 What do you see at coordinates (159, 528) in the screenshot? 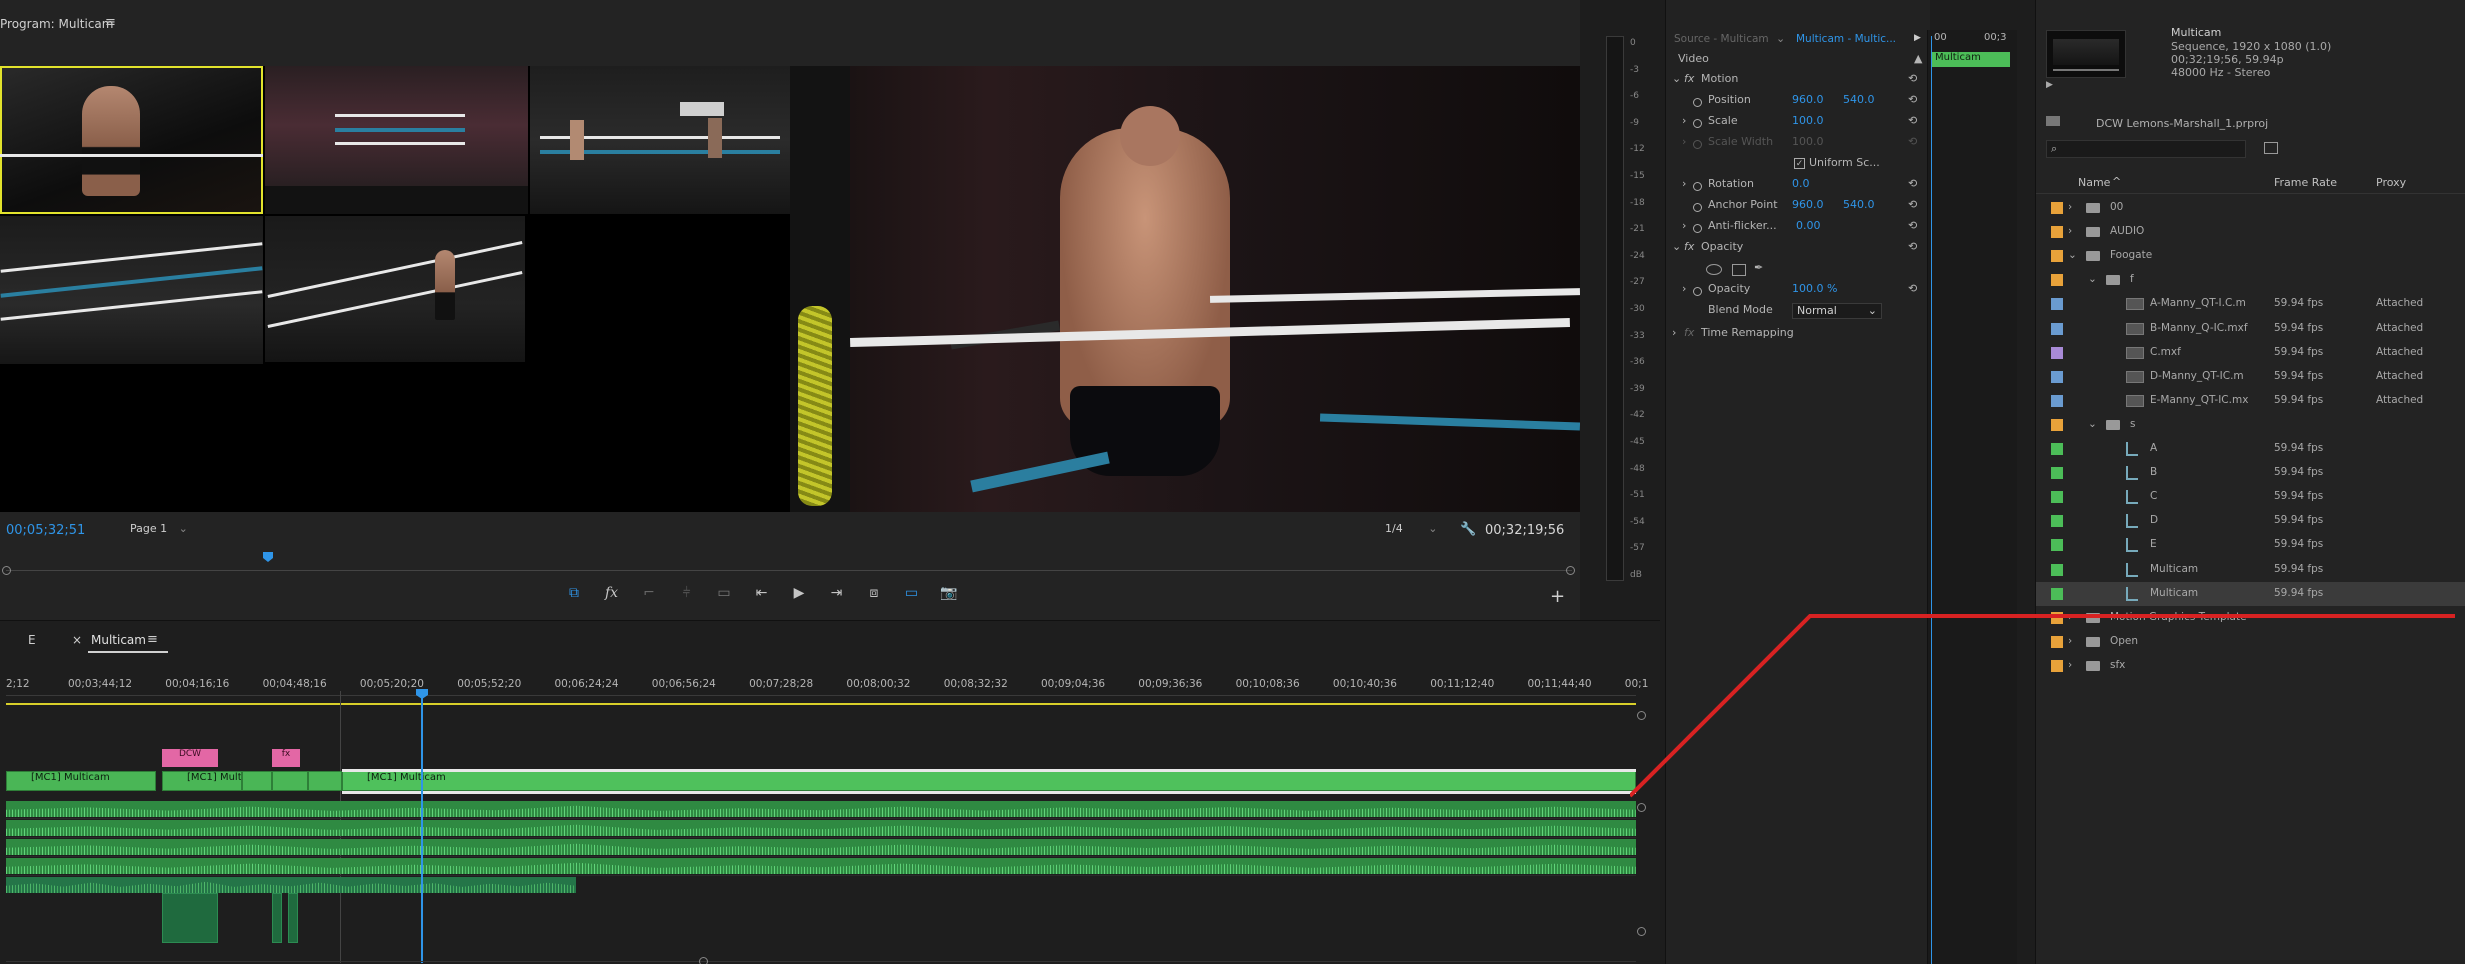
I see `page-select-dropdown: Page 1 ⌄` at bounding box center [159, 528].